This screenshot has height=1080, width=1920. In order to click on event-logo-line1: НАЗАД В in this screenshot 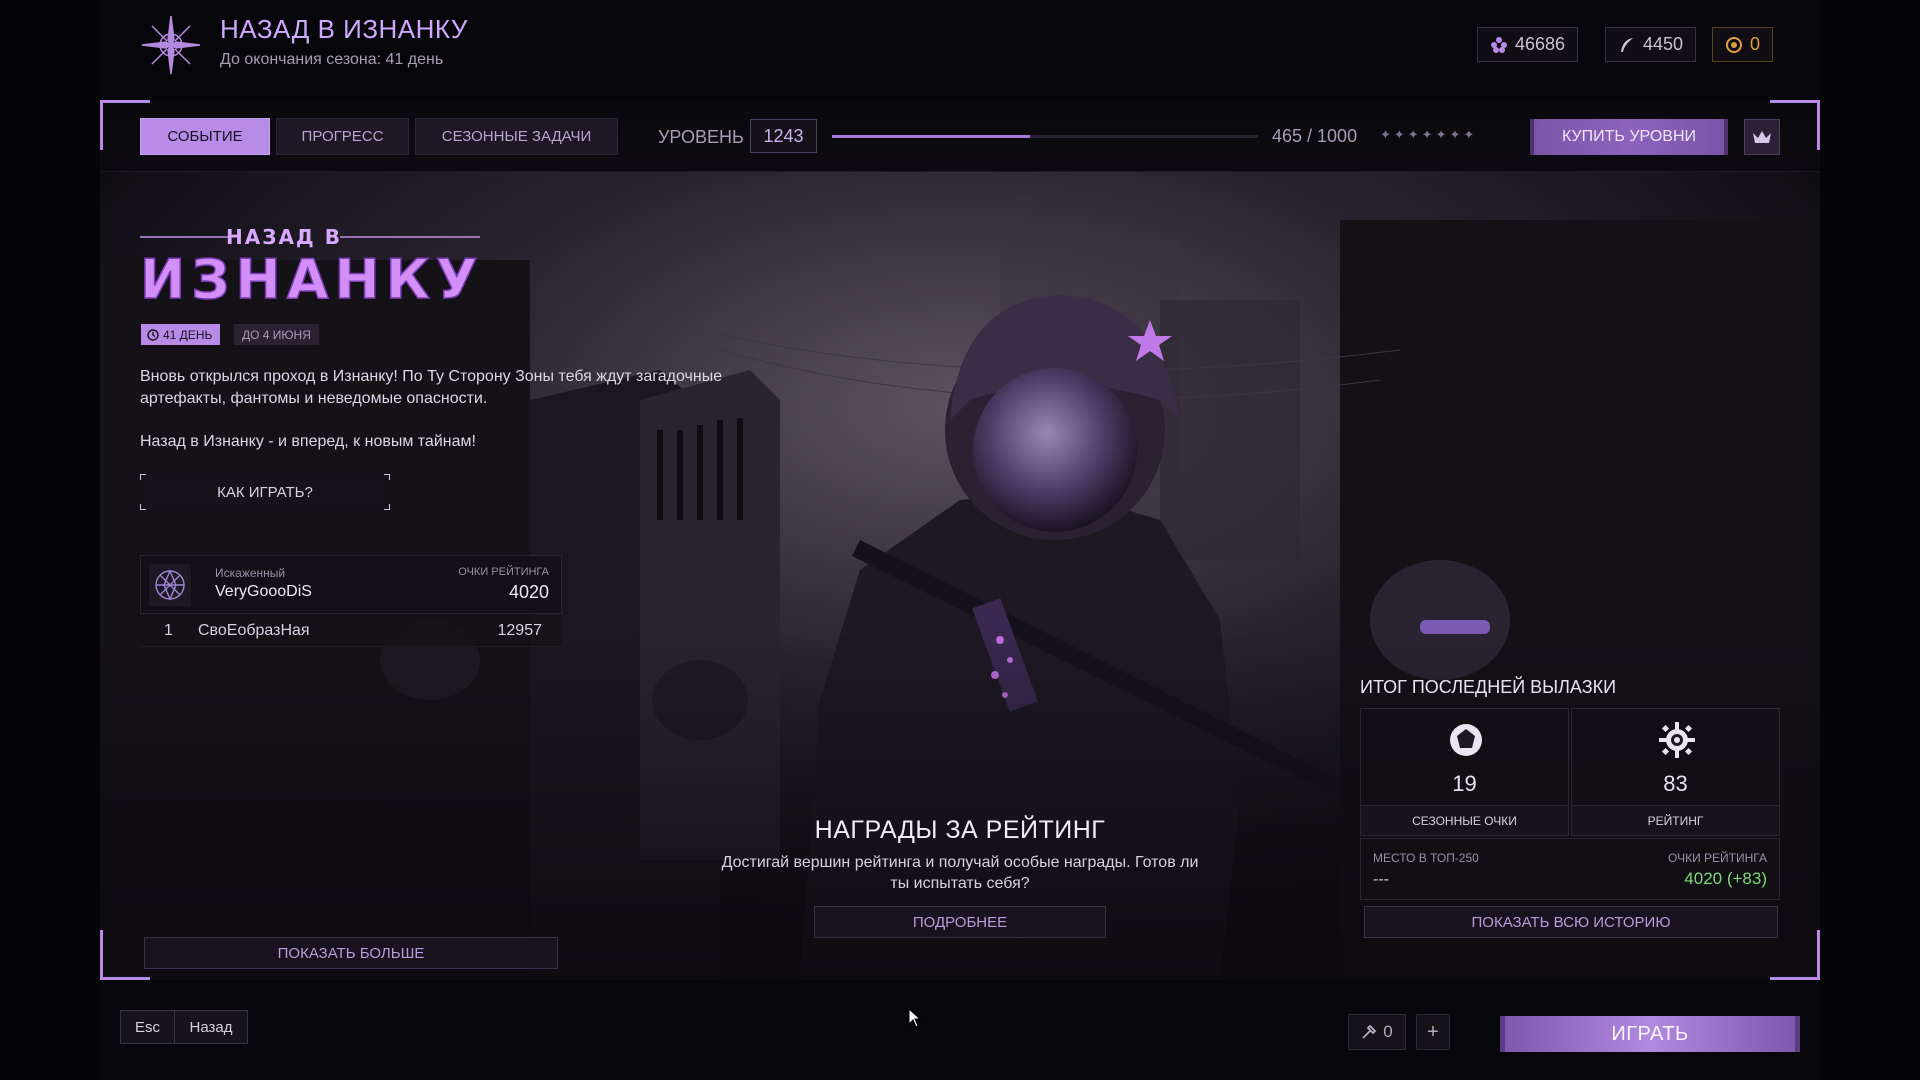, I will do `click(284, 237)`.